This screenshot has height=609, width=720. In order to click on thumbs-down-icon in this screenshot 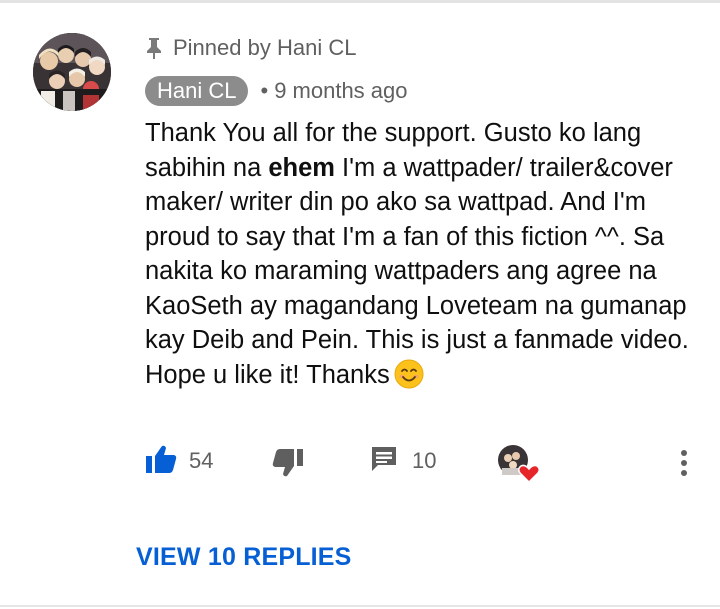, I will do `click(288, 465)`.